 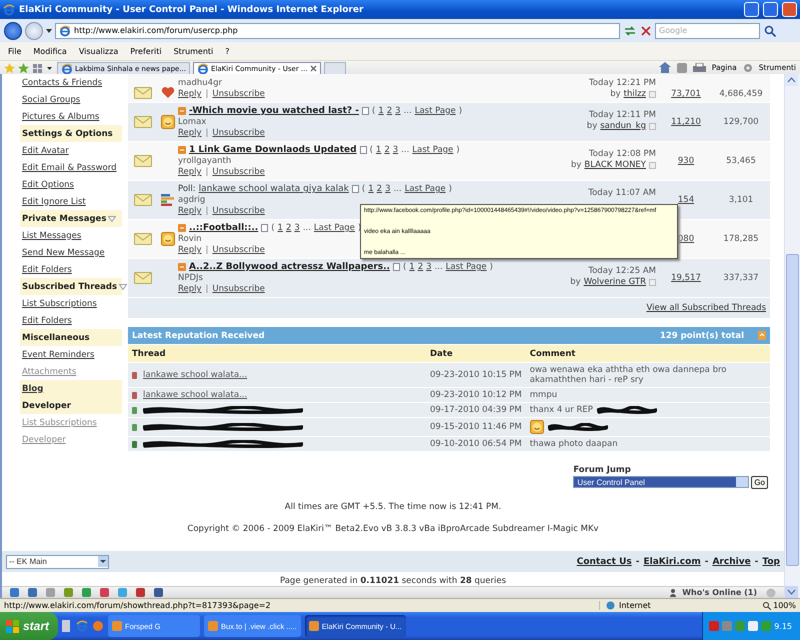 What do you see at coordinates (289, 267) in the screenshot?
I see `thread-title-link: A..2..Z Bollywood actressz Wallpapers..` at bounding box center [289, 267].